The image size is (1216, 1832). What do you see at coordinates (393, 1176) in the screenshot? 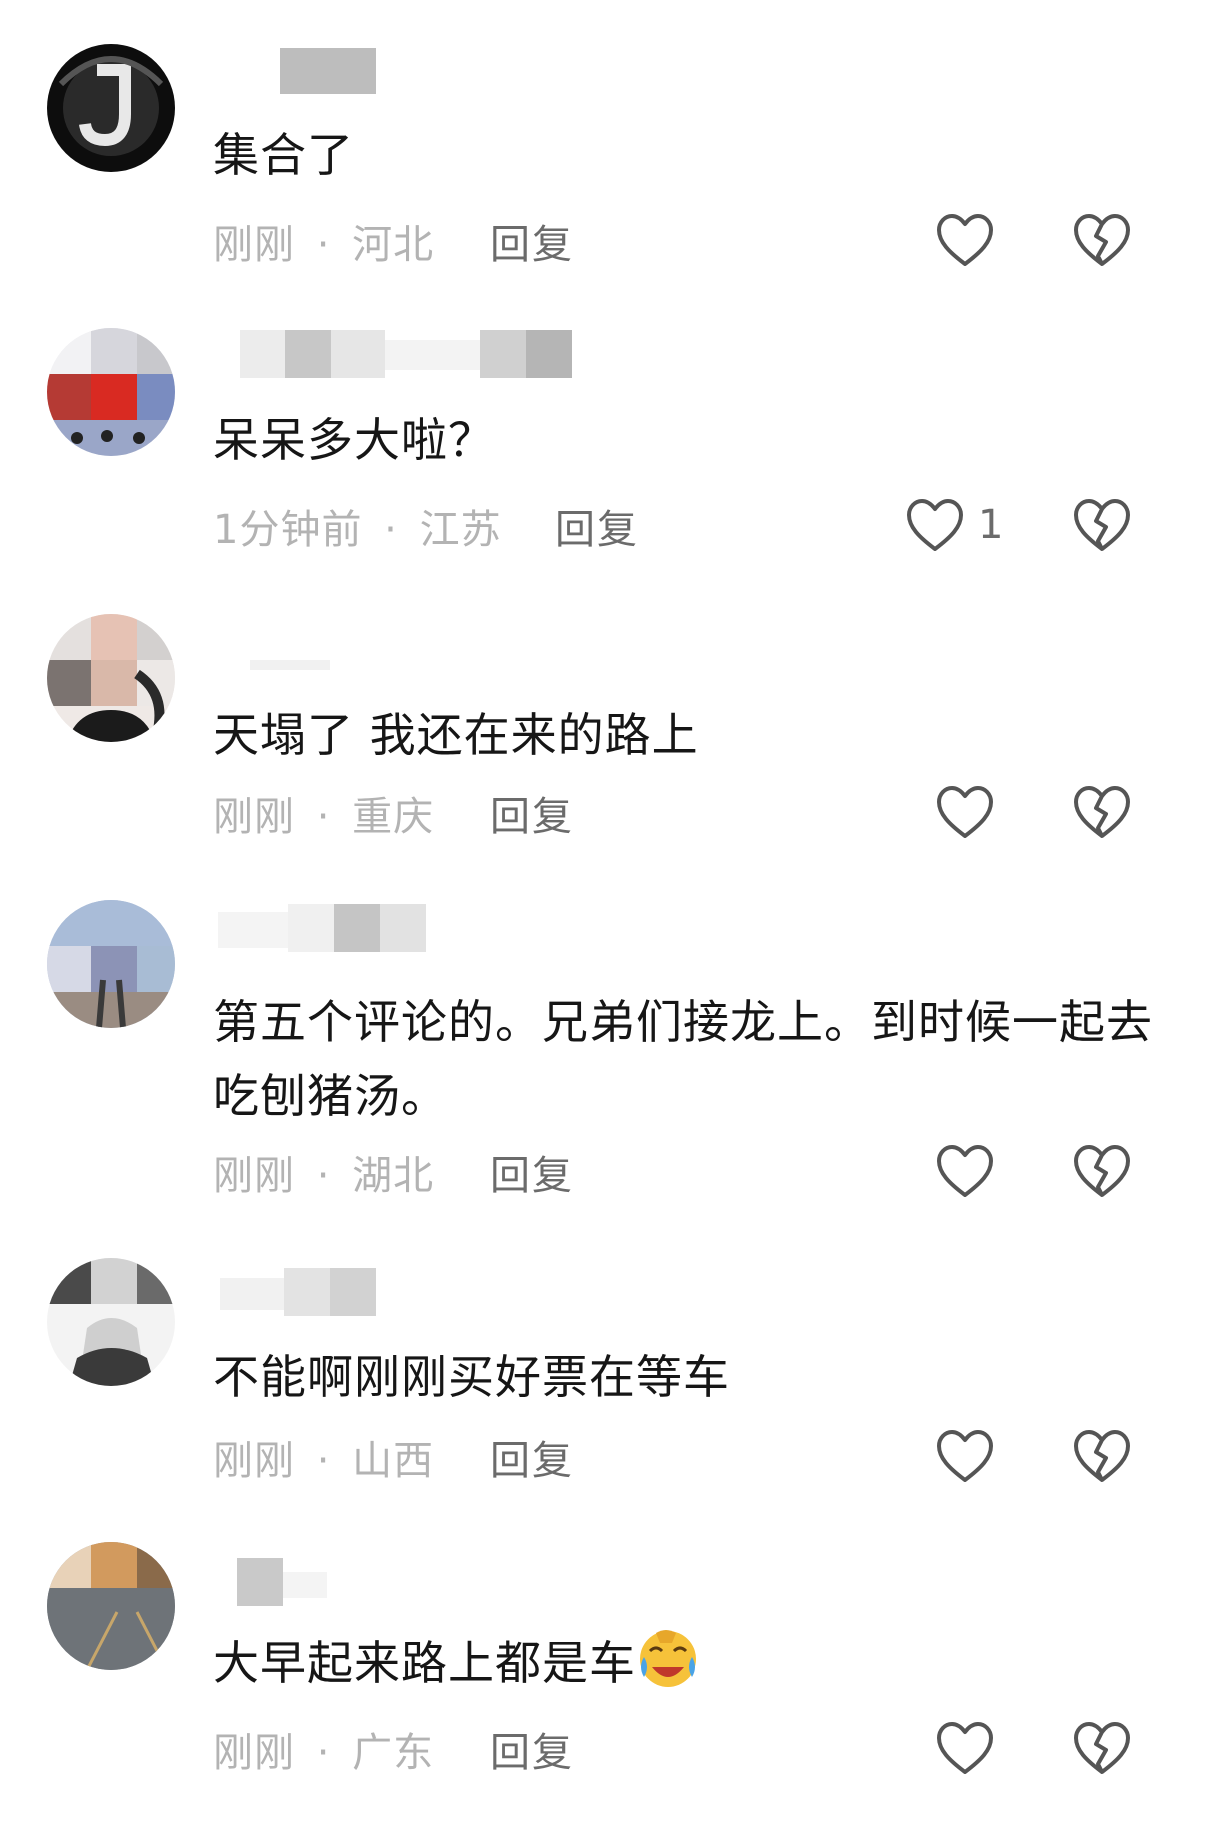
I see `comment-location: 湖北` at bounding box center [393, 1176].